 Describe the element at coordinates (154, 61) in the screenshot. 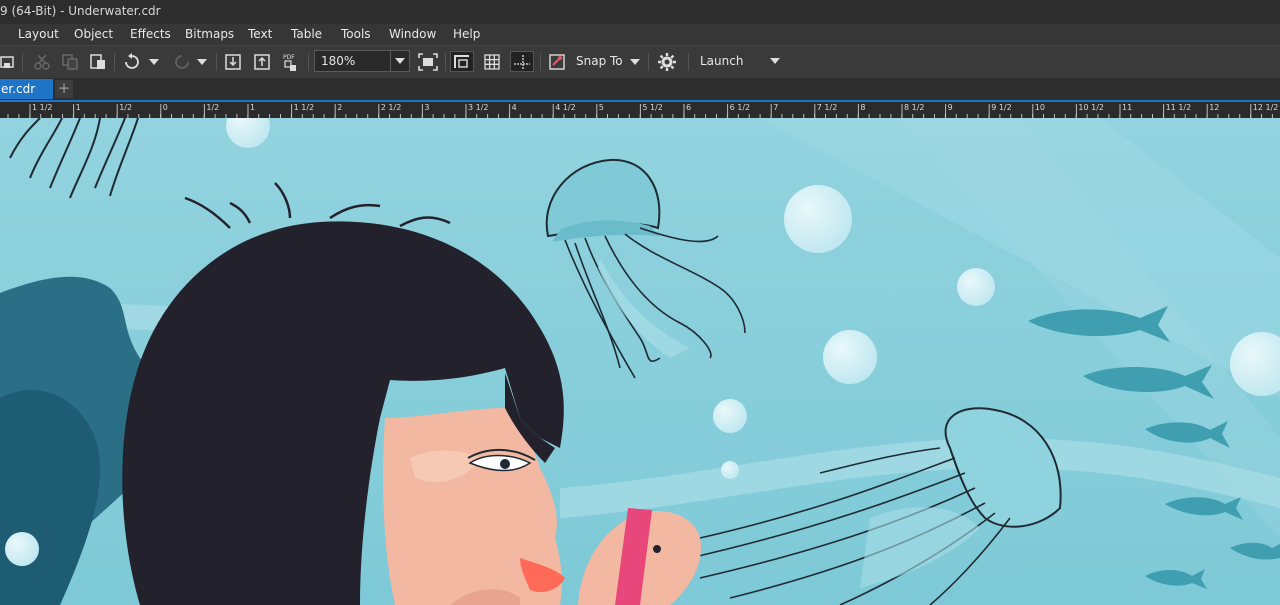

I see `undo-dropdown-icon` at that location.